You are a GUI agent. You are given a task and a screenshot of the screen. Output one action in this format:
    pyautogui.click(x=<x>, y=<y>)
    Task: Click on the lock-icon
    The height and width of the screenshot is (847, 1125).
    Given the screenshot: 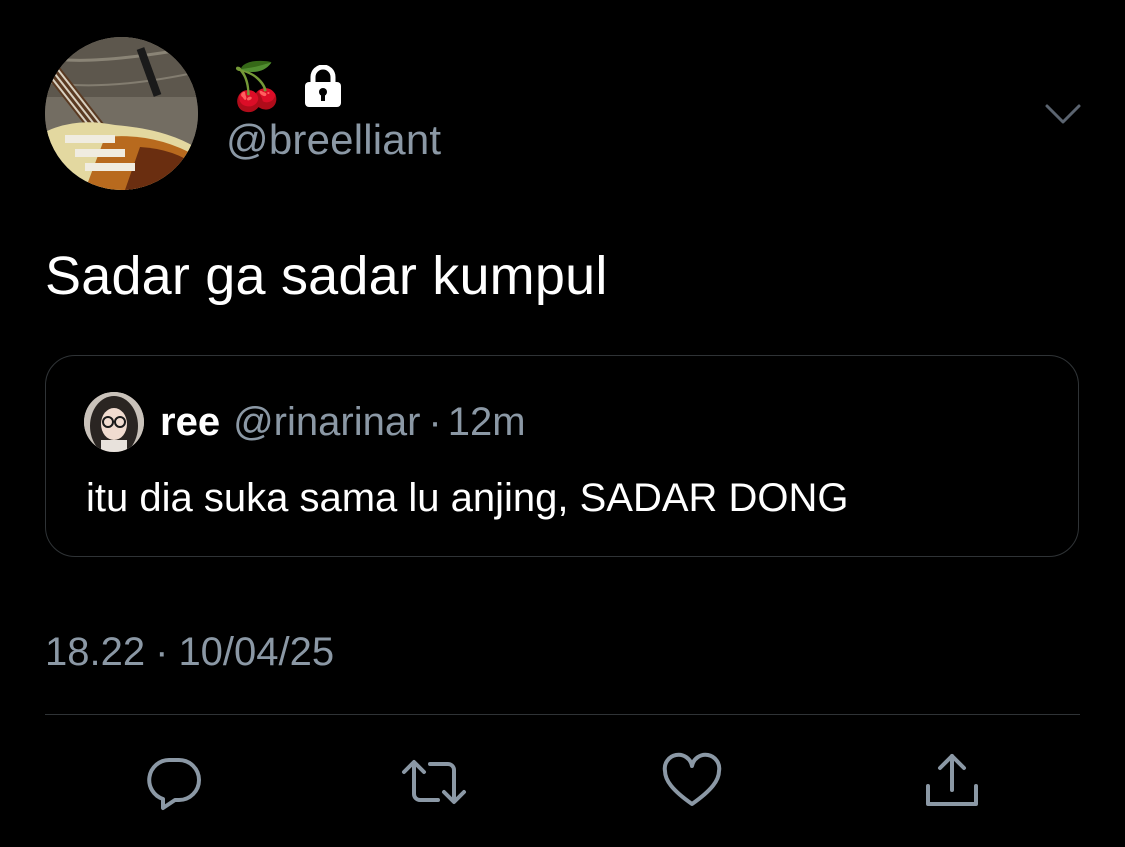 What is the action you would take?
    pyautogui.click(x=323, y=85)
    